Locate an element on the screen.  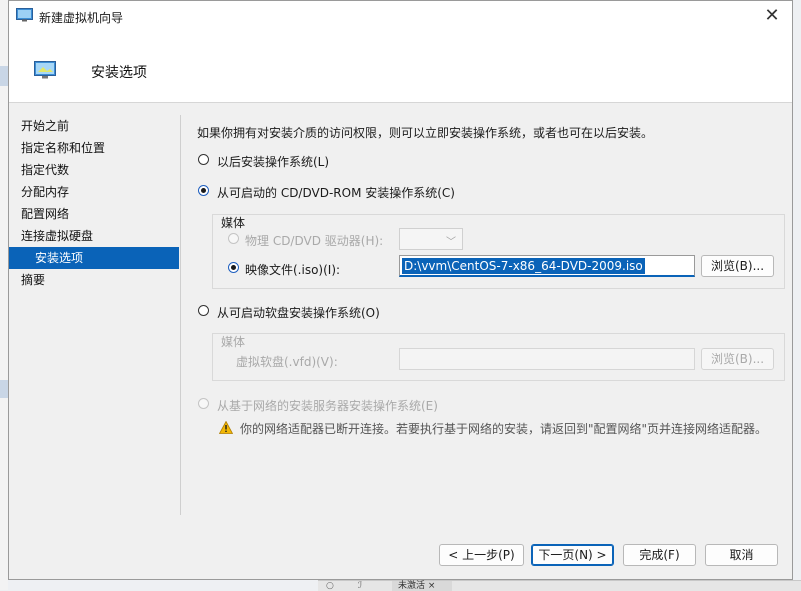
chevron-down-icon: ﹀ is located at coordinates (451, 242).